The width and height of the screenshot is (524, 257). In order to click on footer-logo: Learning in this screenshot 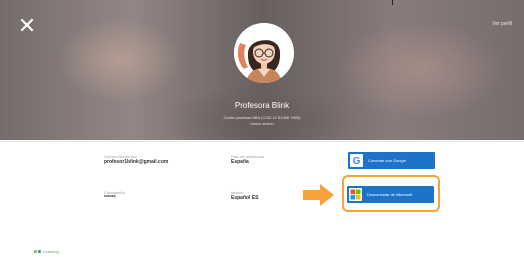, I will do `click(46, 251)`.